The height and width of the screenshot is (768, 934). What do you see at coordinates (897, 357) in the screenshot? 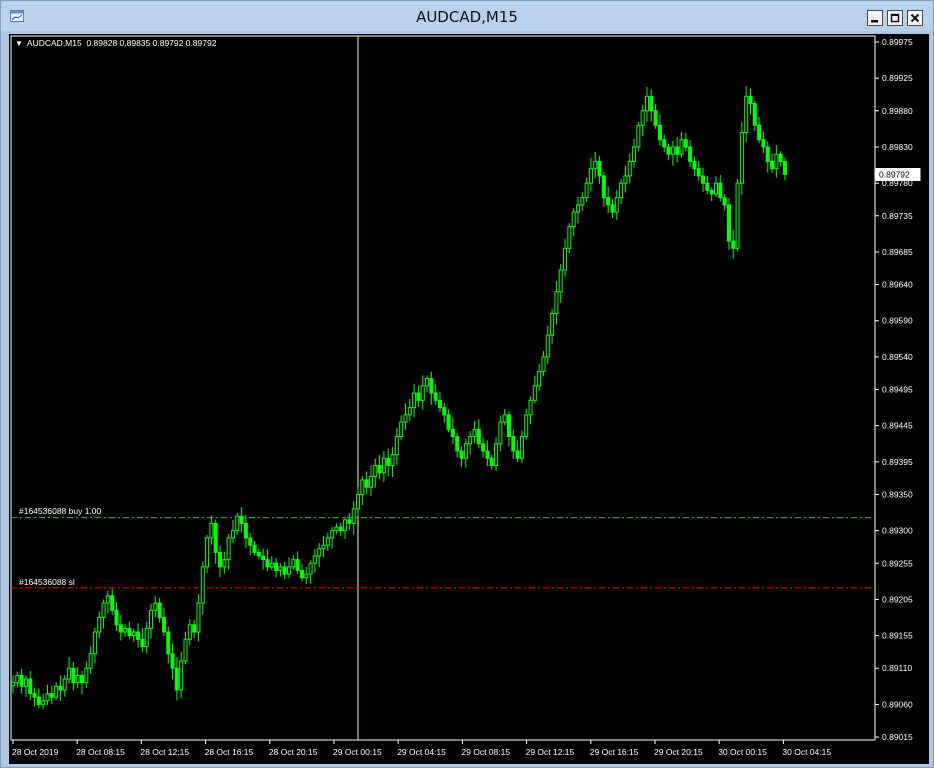
I see `y-tick-label: 0.89540` at bounding box center [897, 357].